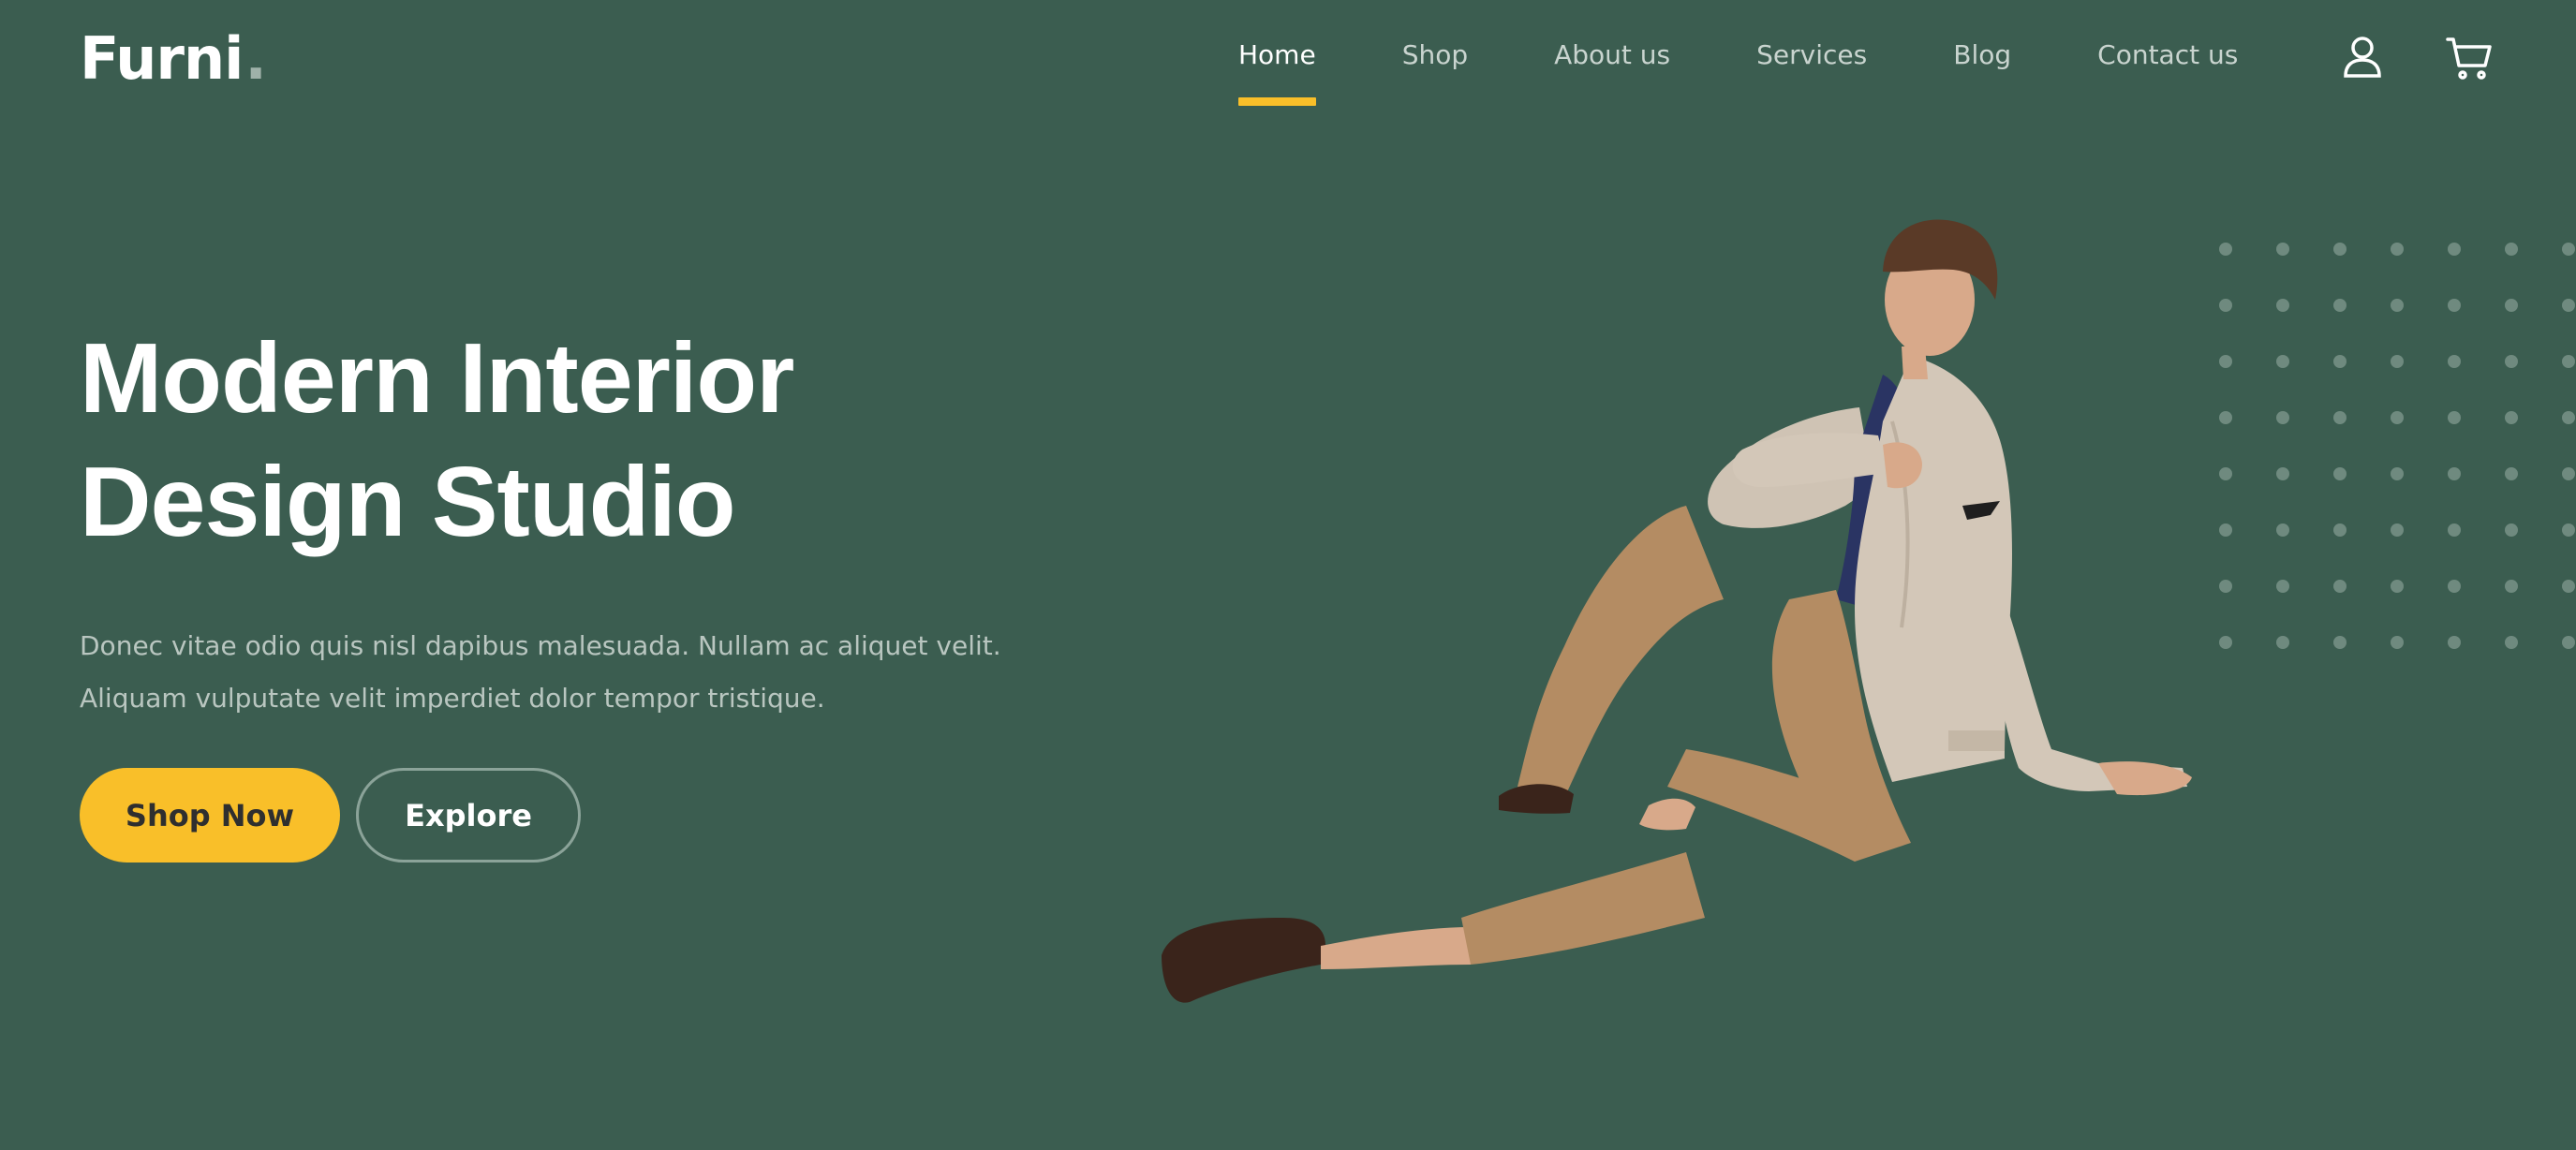 This screenshot has width=2576, height=1150. Describe the element at coordinates (408, 502) in the screenshot. I see `hero-title-line-2: Design Studio` at that location.